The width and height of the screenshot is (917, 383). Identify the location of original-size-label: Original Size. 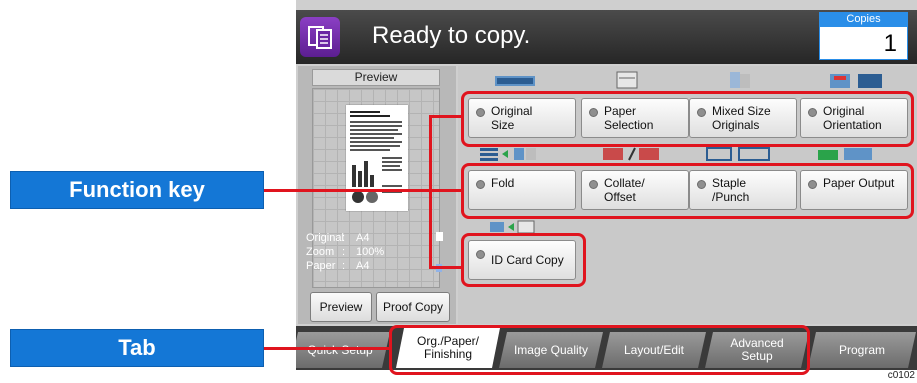
(512, 118).